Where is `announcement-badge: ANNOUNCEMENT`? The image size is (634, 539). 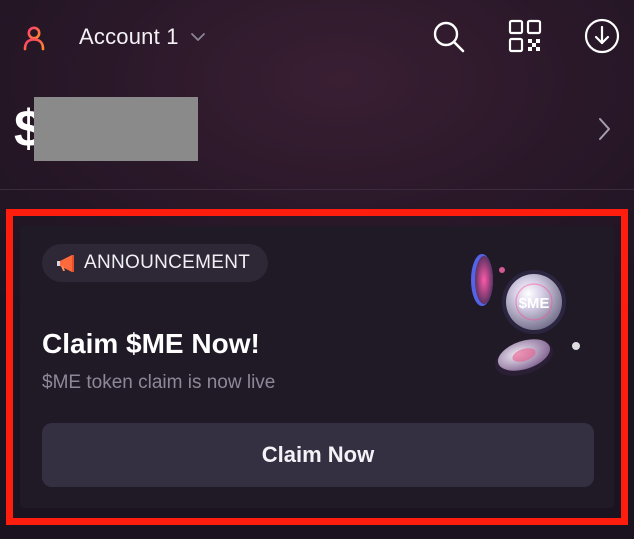 announcement-badge: ANNOUNCEMENT is located at coordinates (155, 263).